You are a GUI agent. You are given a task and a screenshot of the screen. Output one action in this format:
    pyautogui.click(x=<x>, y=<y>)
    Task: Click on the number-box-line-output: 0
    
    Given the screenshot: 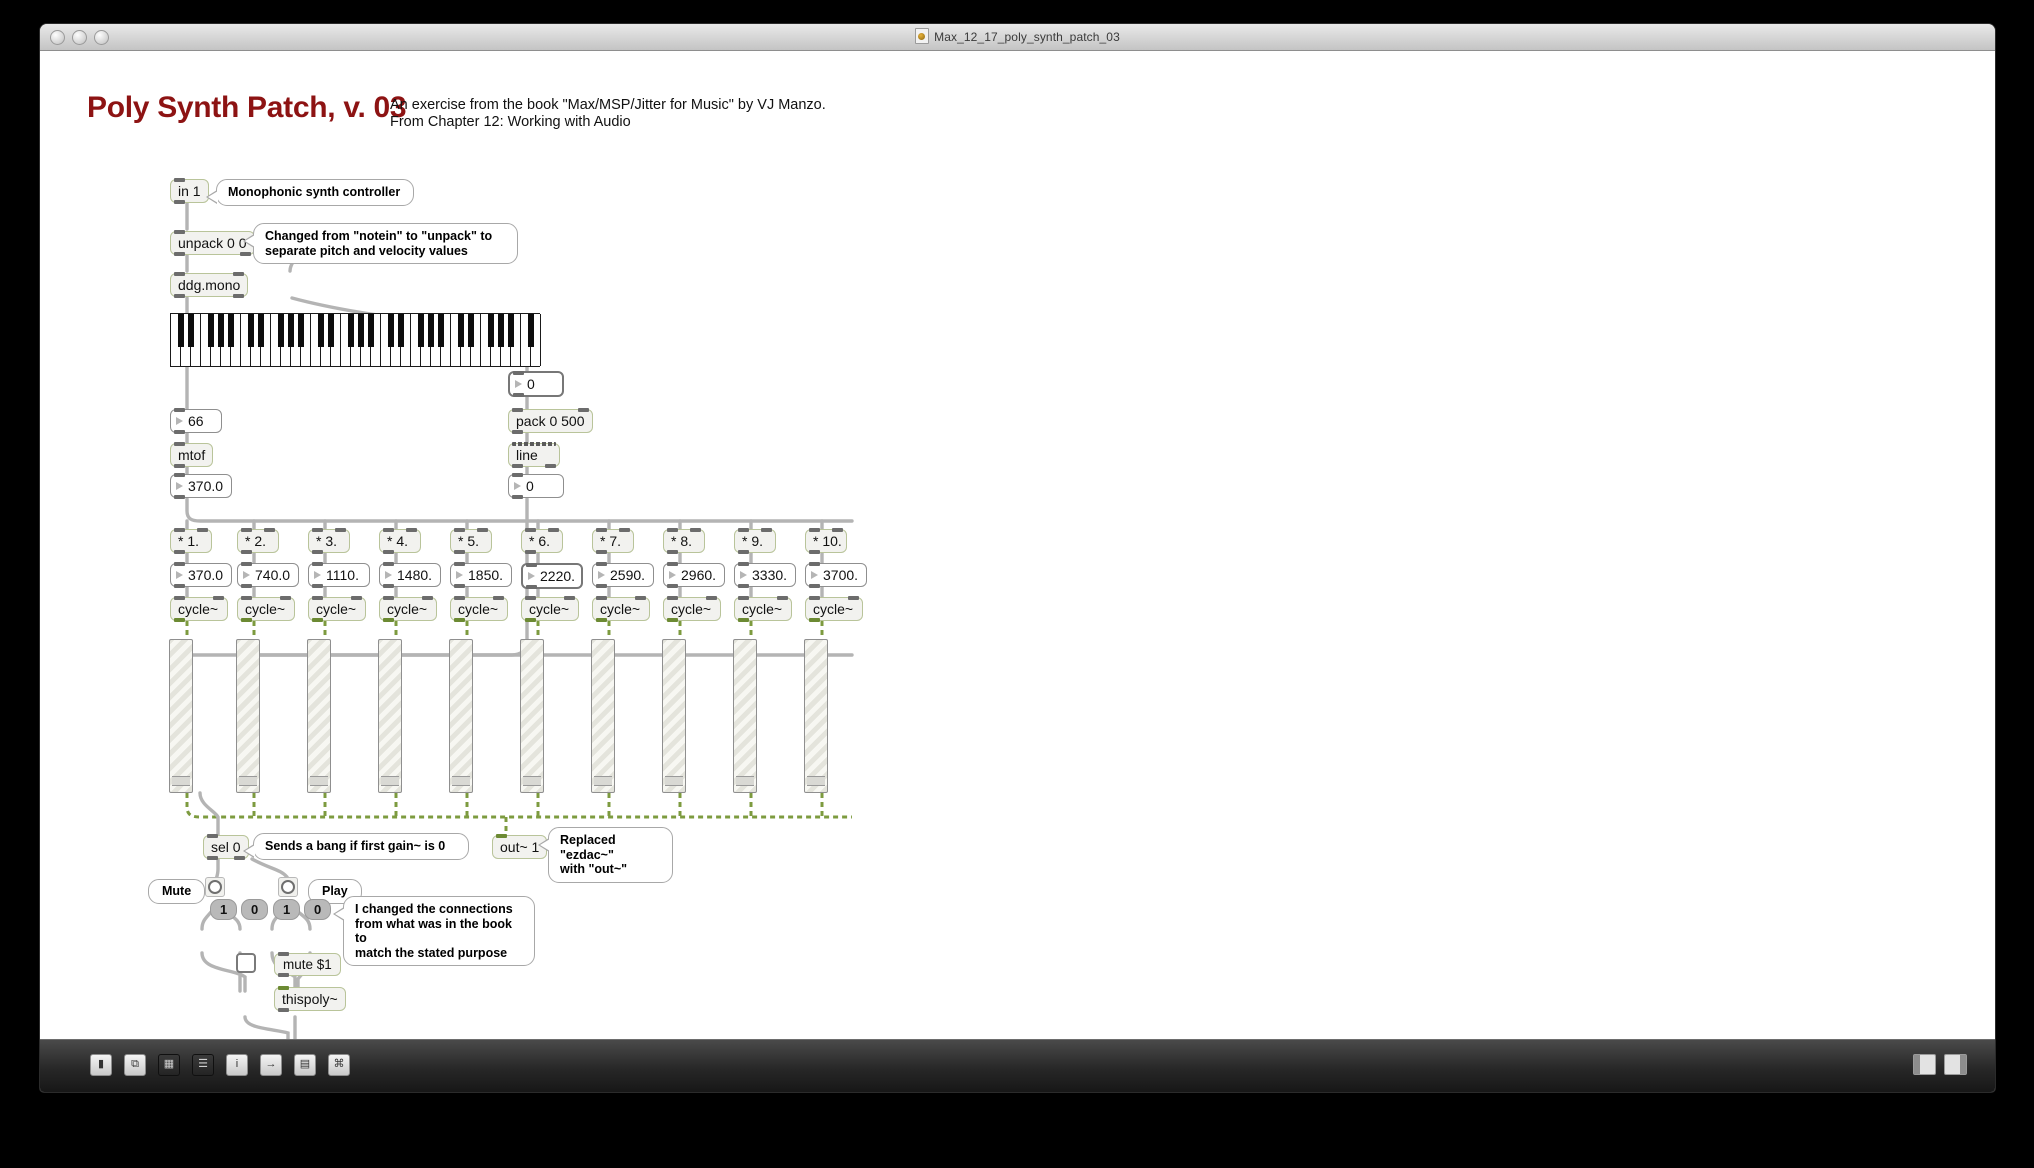 What is the action you would take?
    pyautogui.click(x=536, y=486)
    